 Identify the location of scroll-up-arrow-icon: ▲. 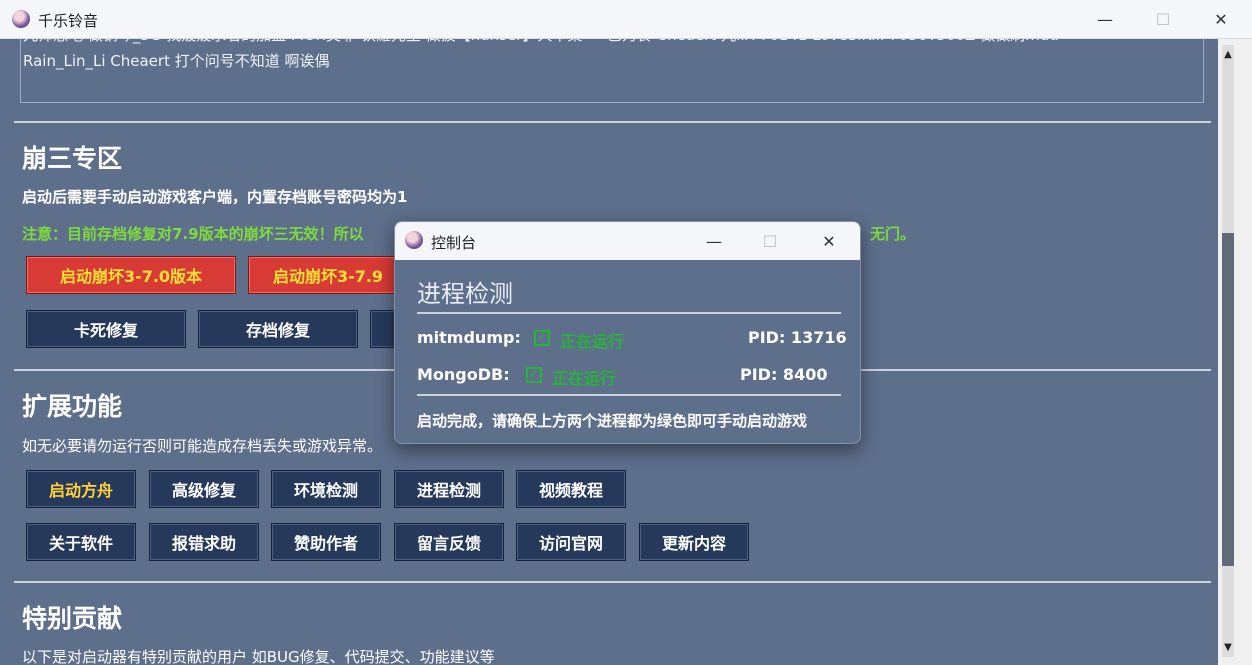
(1228, 55).